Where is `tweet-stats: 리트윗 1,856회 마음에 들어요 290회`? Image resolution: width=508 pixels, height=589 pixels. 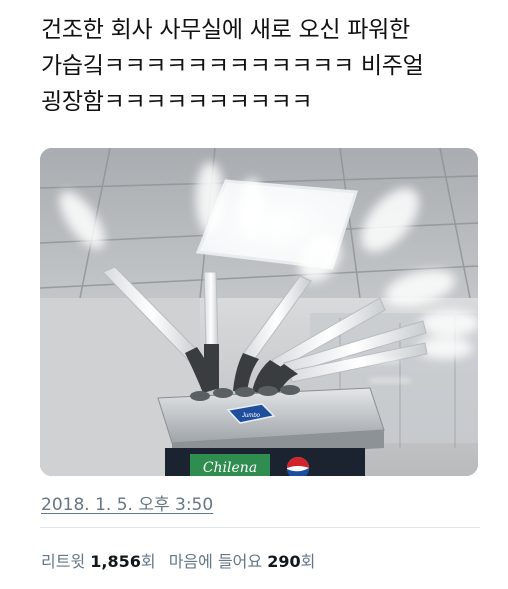 tweet-stats: 리트윗 1,856회 마음에 들어요 290회 is located at coordinates (182, 560).